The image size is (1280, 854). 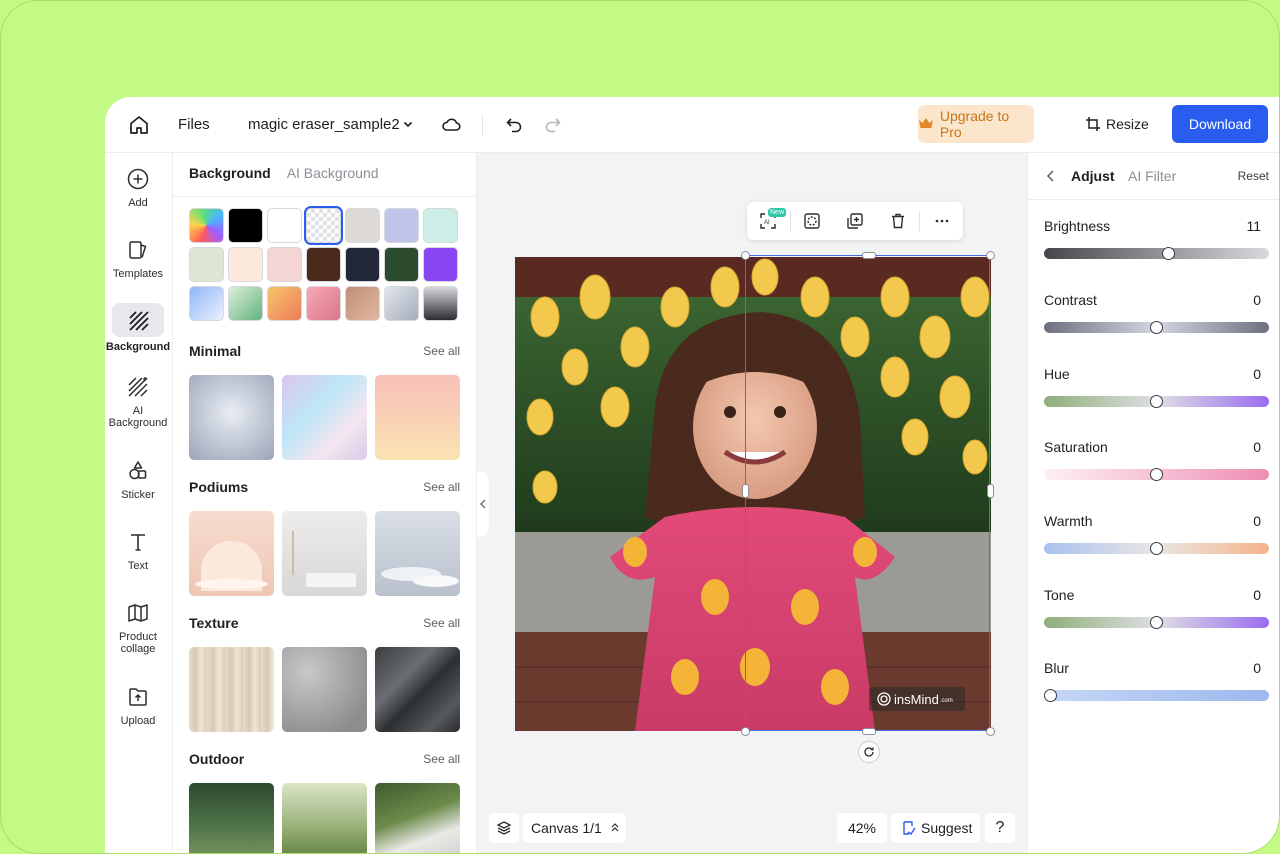 What do you see at coordinates (451, 125) in the screenshot?
I see `cloud-save-icon` at bounding box center [451, 125].